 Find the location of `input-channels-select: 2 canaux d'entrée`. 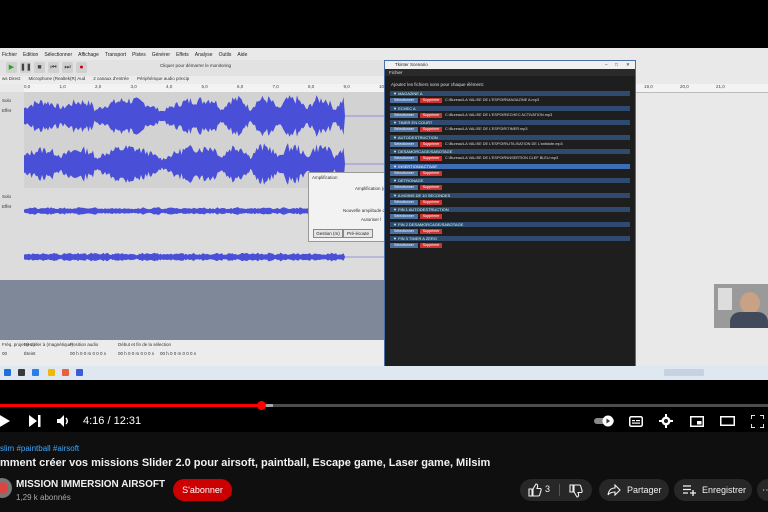

input-channels-select: 2 canaux d'entrée is located at coordinates (111, 80).